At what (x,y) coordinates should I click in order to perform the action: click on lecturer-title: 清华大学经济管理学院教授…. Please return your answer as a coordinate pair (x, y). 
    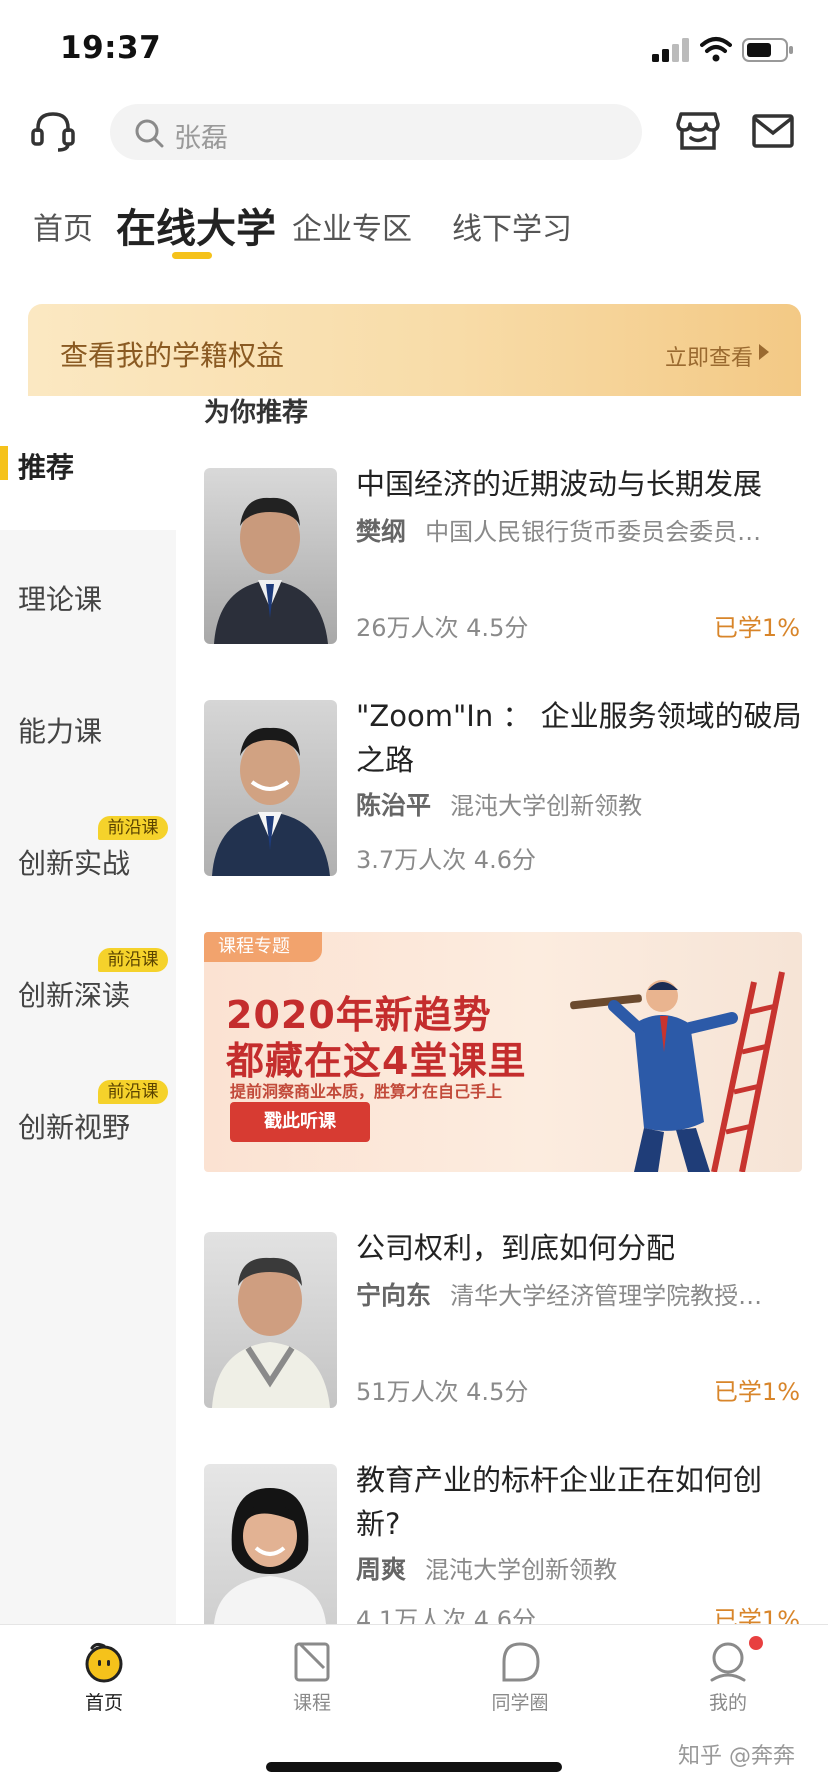
    Looking at the image, I should click on (606, 1296).